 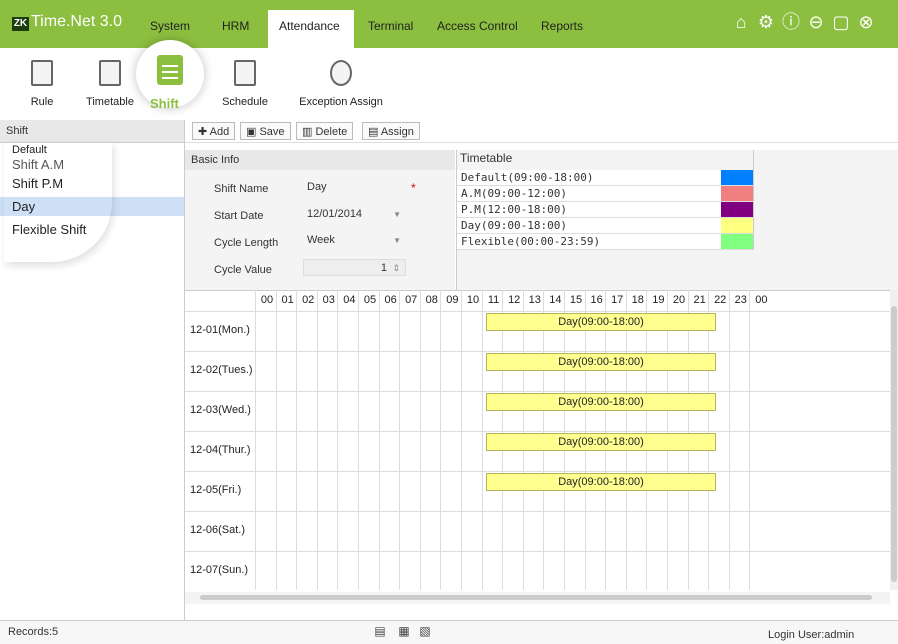 I want to click on menu-attendance: Attendance, so click(x=309, y=26).